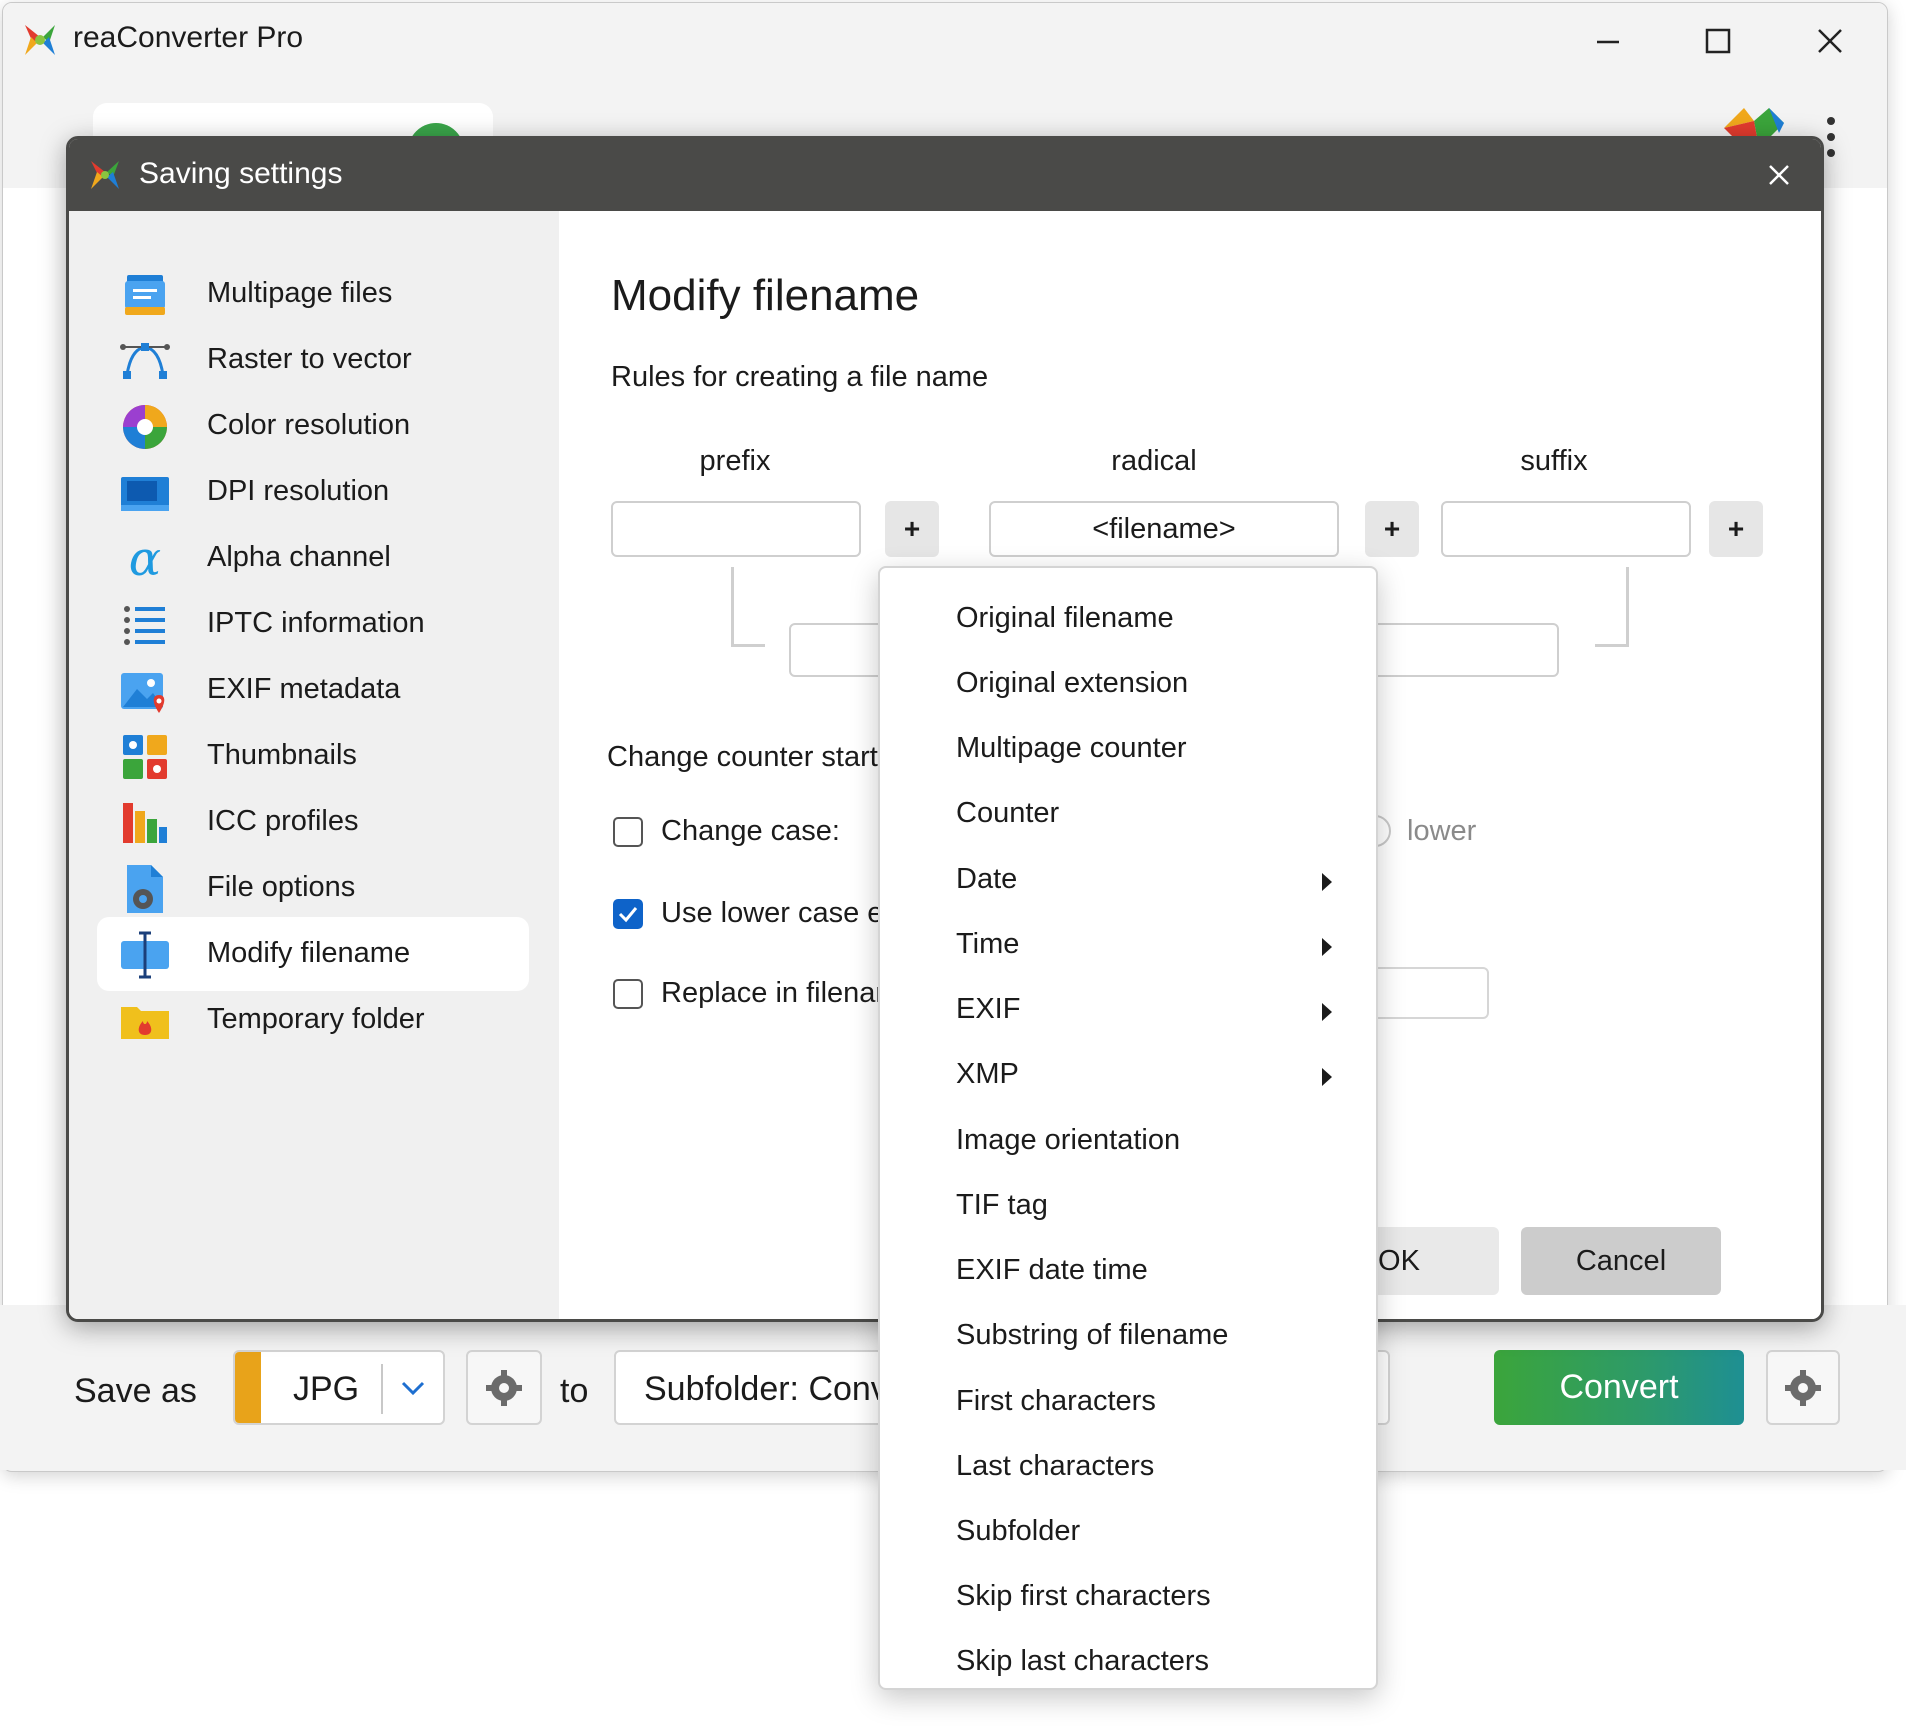 This screenshot has height=1728, width=1906. Describe the element at coordinates (628, 832) in the screenshot. I see `change-case-checkbox` at that location.